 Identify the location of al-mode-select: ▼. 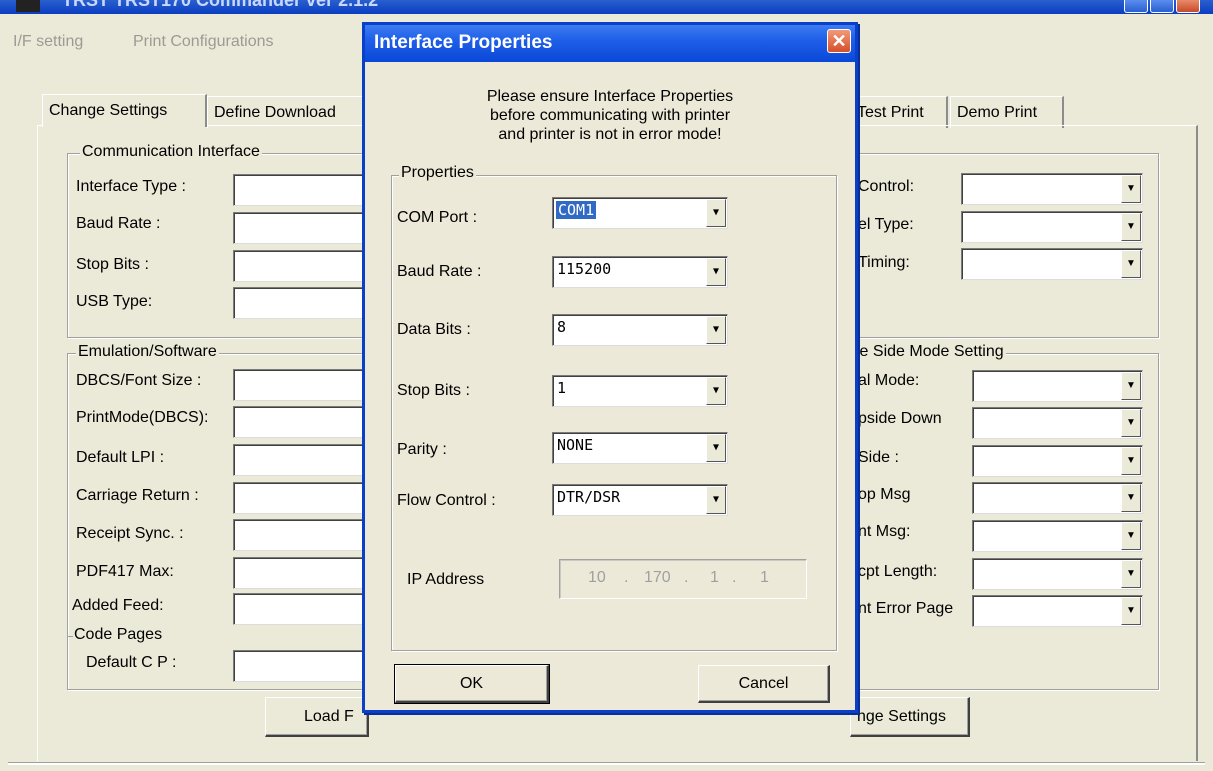
(1057, 386).